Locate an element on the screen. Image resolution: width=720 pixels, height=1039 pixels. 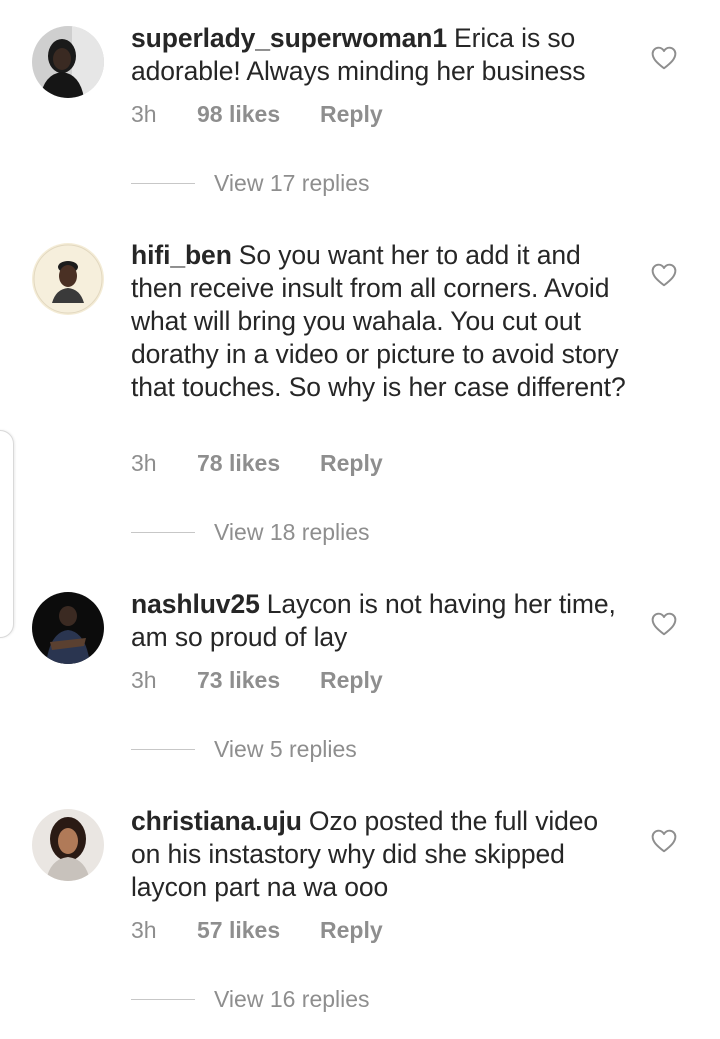
comment-likes: 98 likes is located at coordinates (258, 114).